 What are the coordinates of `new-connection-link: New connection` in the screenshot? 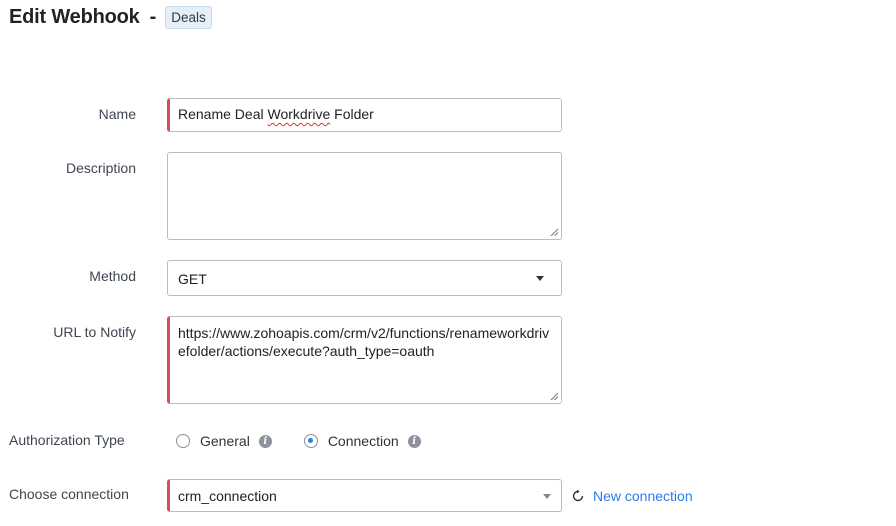 It's located at (632, 496).